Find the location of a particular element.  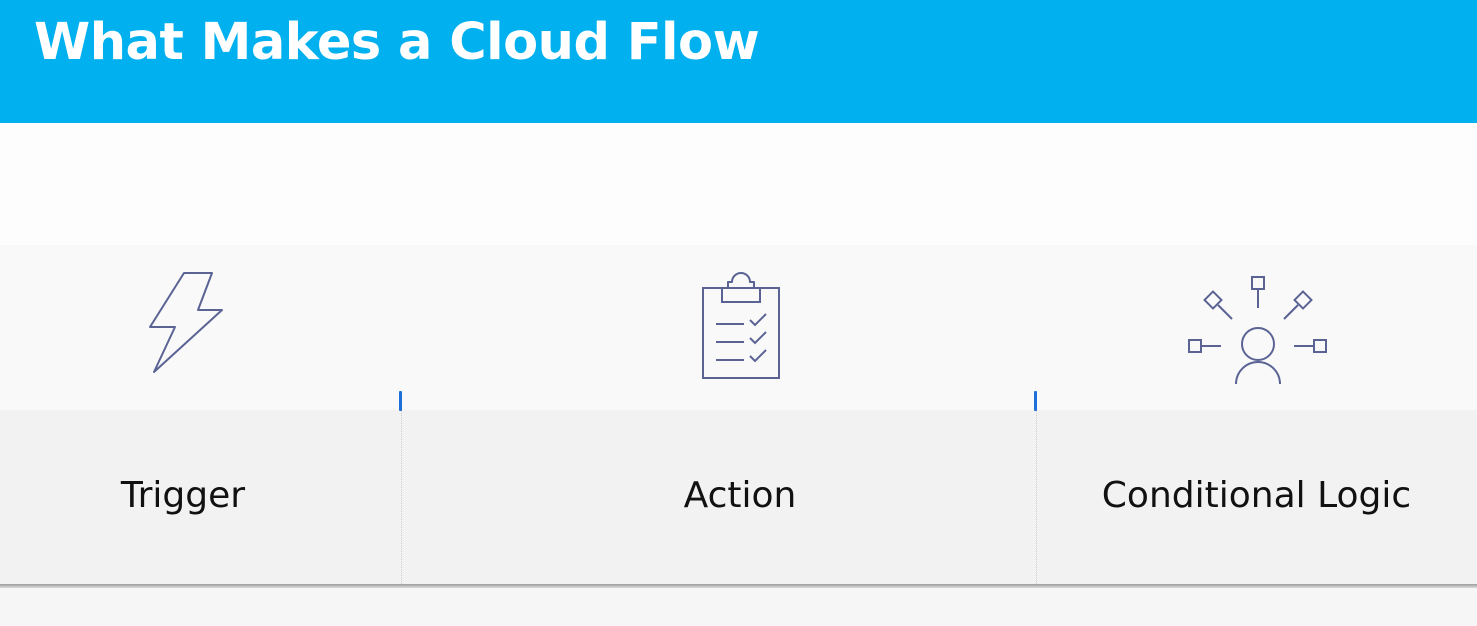

component-label-conditional-logic: Conditional Logic is located at coordinates (1256, 495).